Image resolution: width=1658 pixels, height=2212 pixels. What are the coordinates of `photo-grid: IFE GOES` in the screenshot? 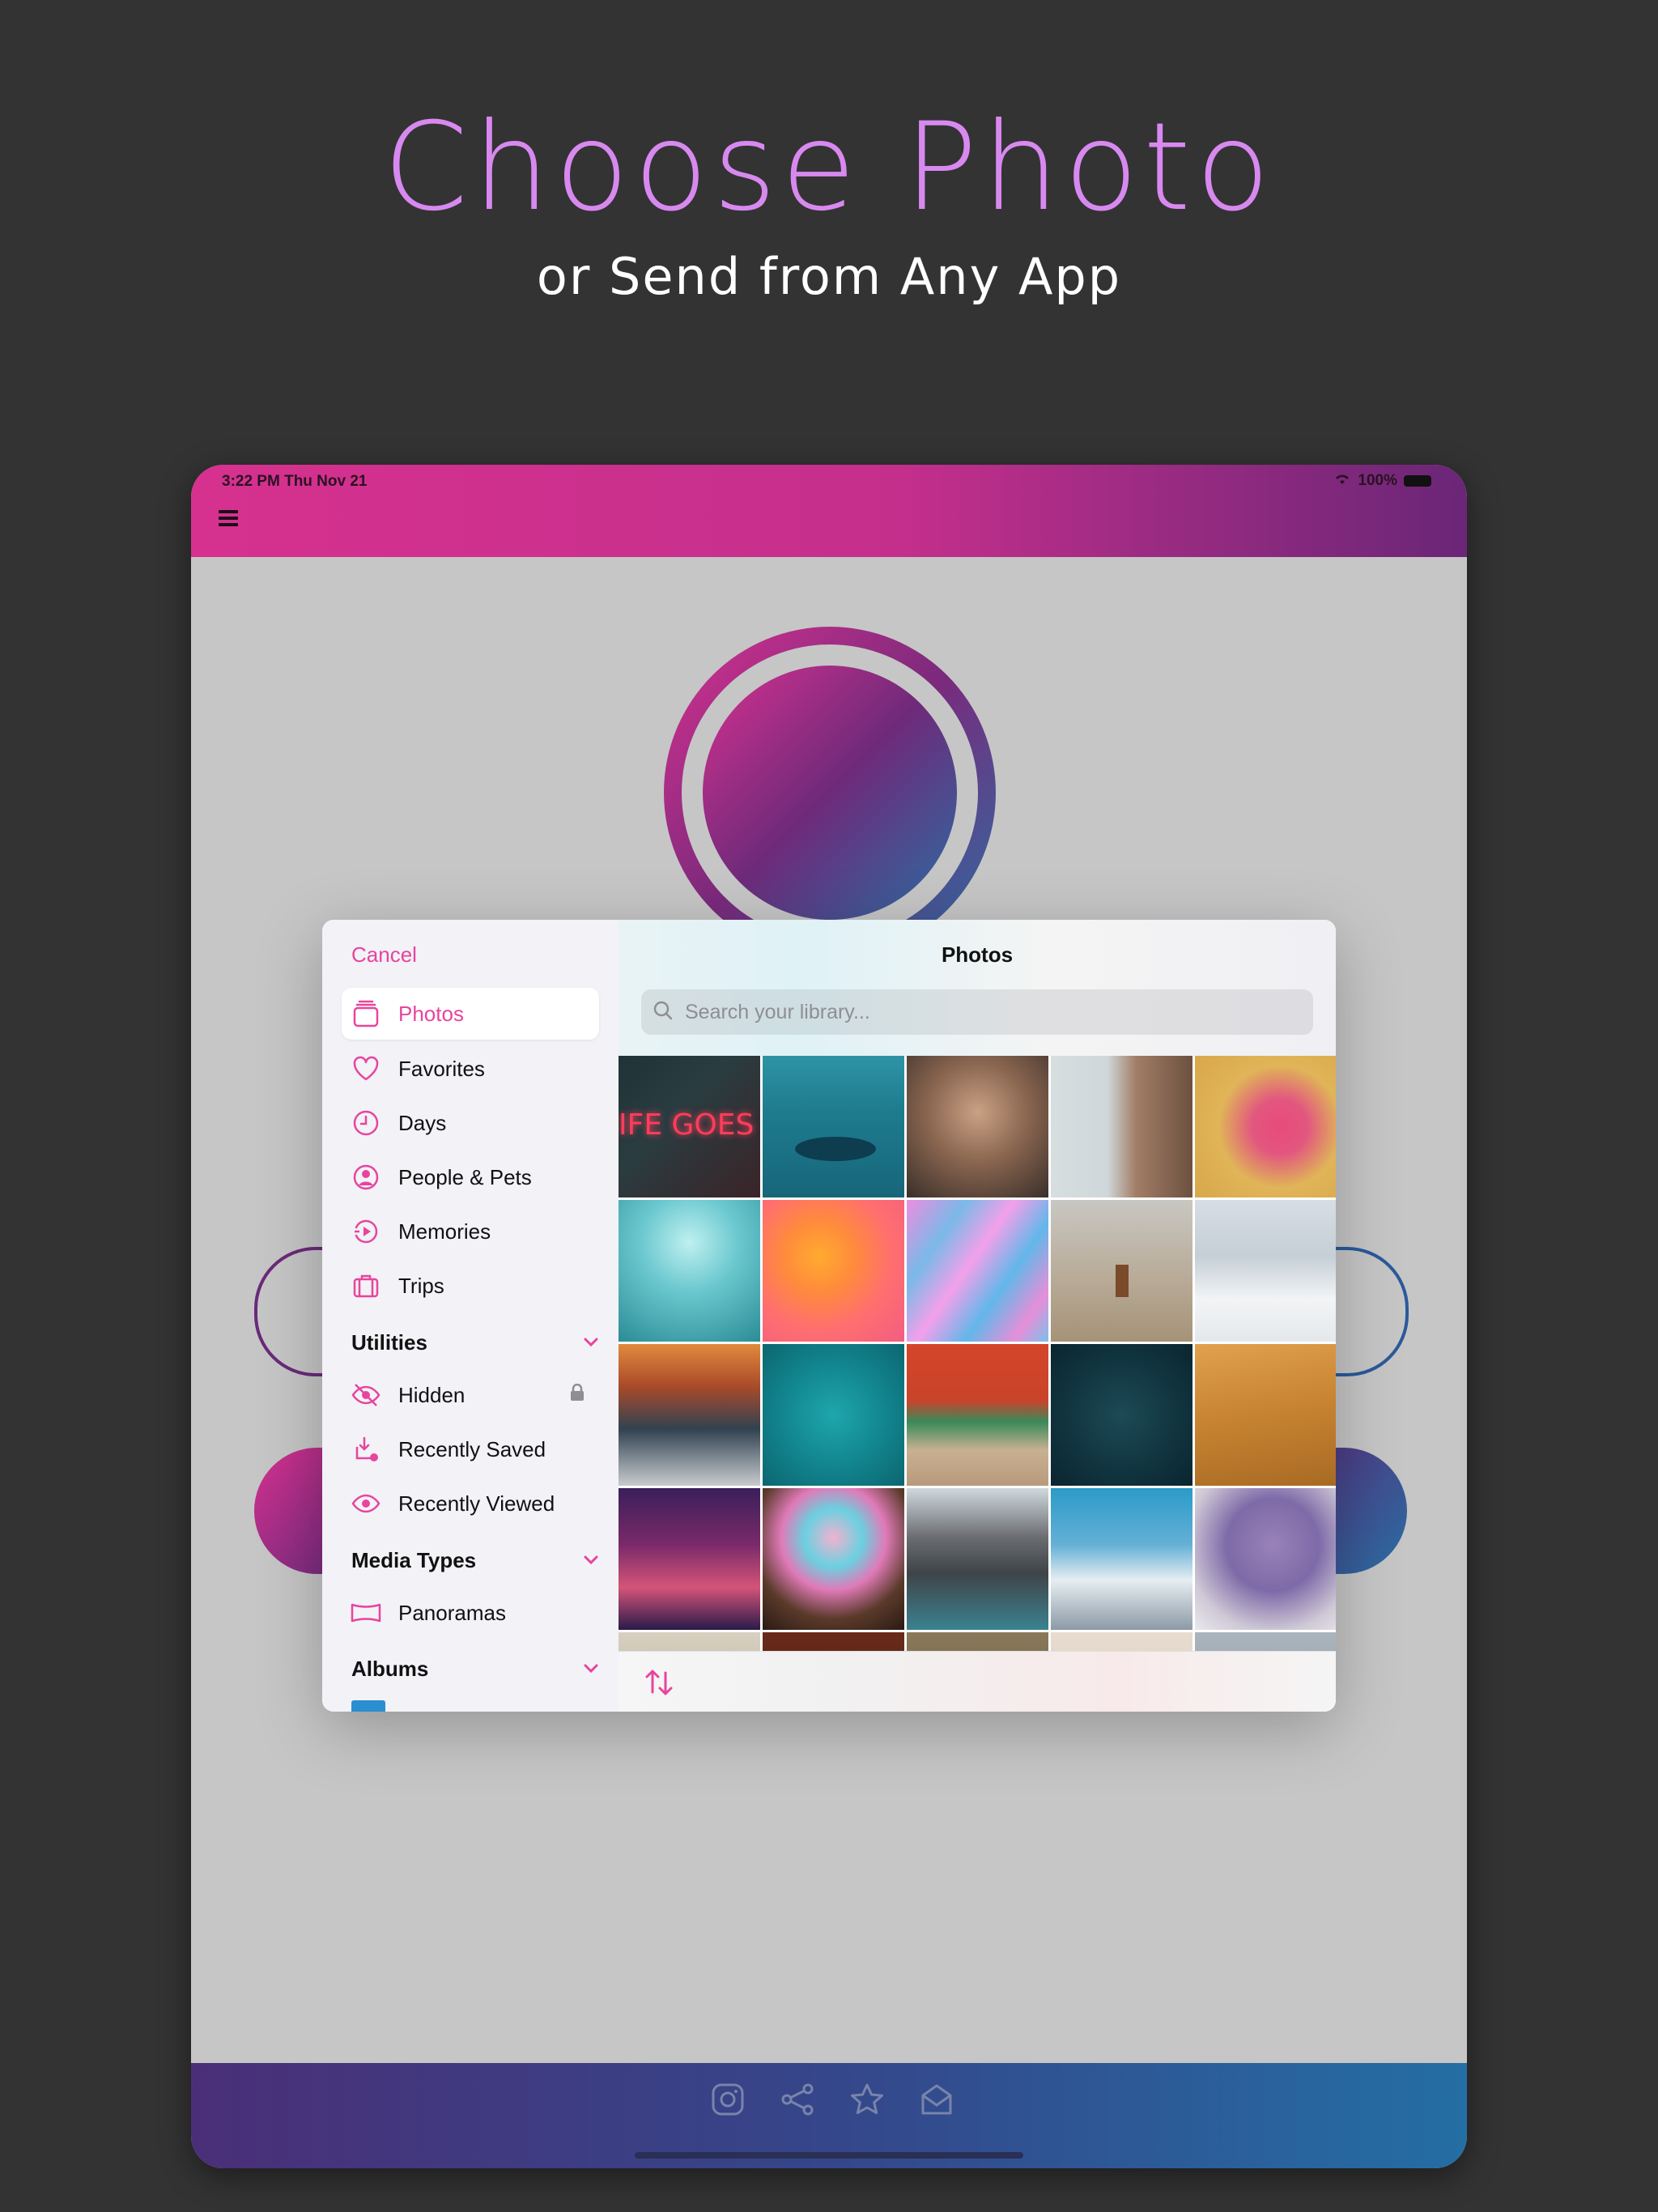 It's located at (977, 1355).